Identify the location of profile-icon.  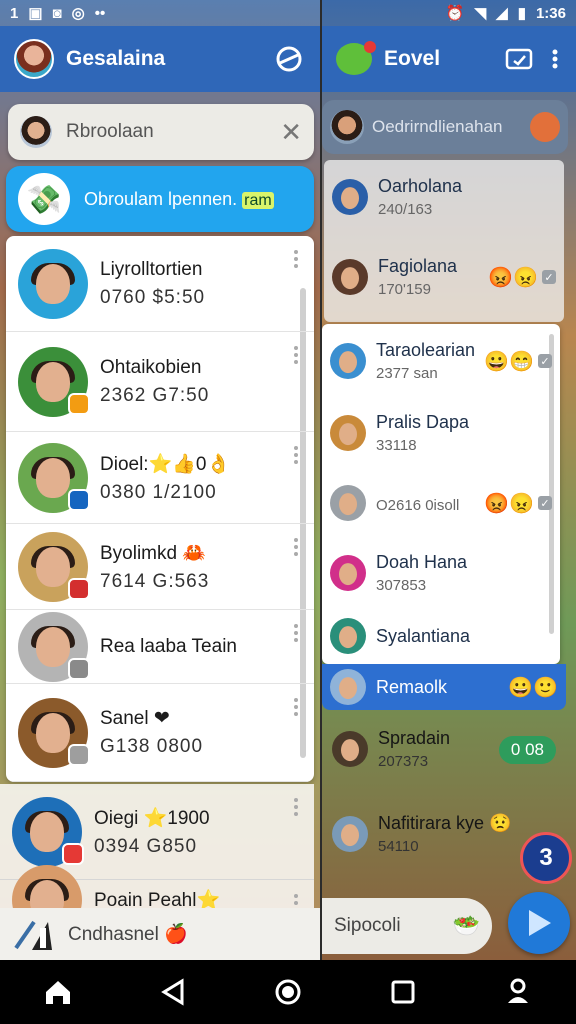
(518, 992).